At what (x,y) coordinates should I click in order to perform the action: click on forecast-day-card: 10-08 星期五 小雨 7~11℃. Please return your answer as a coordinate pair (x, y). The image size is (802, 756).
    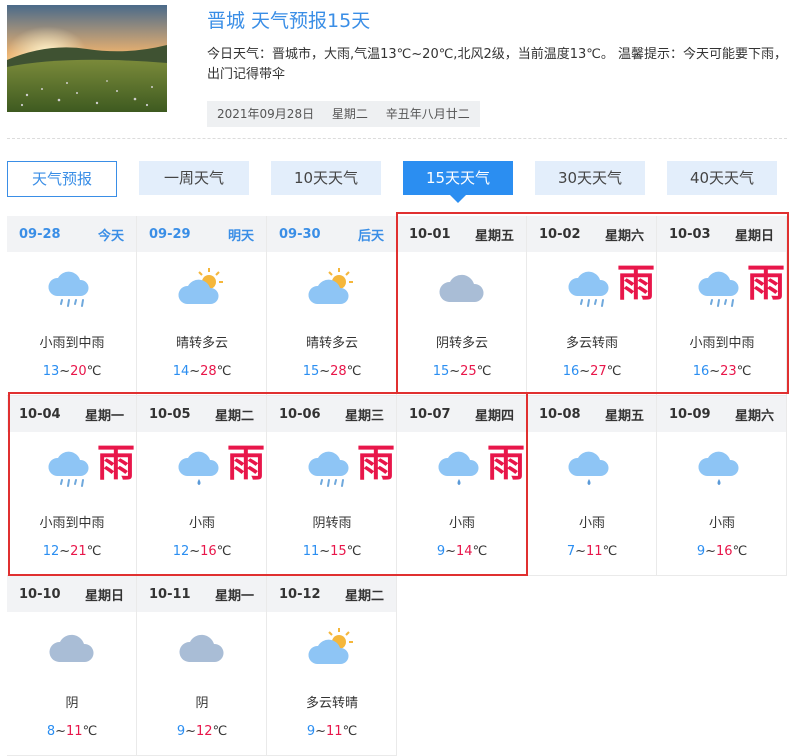
    Looking at the image, I should click on (592, 486).